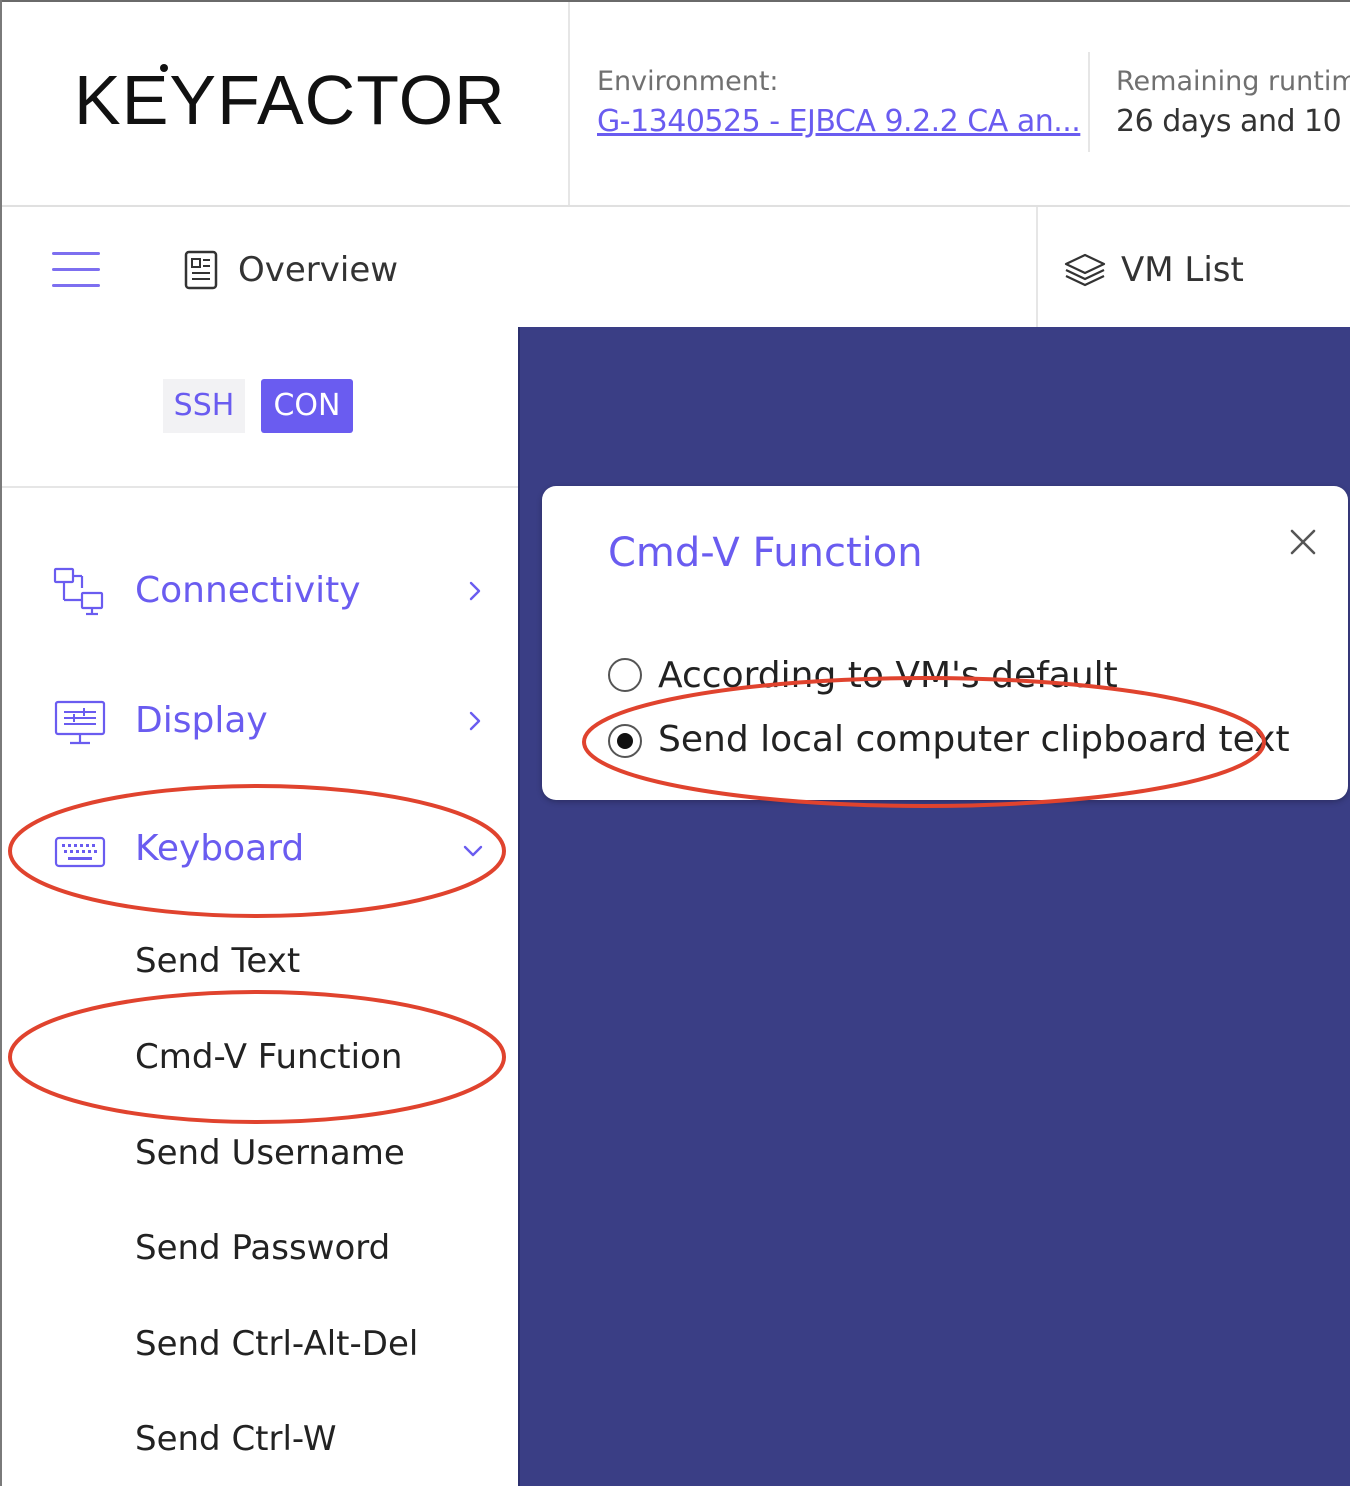 Image resolution: width=1350 pixels, height=1486 pixels. What do you see at coordinates (1182, 270) in the screenshot?
I see `vm-list-tab-label: VM List` at bounding box center [1182, 270].